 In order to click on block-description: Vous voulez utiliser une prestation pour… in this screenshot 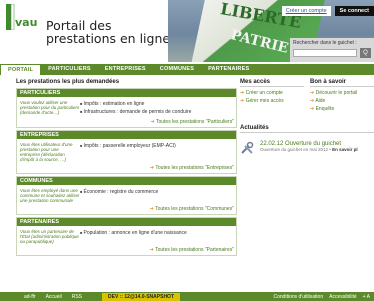, I will do `click(50, 107)`.